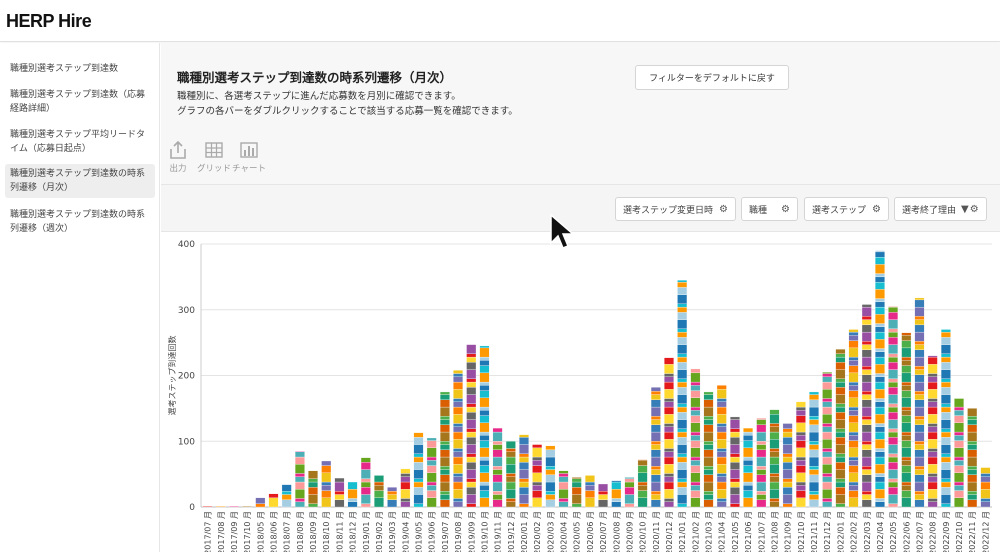  Describe the element at coordinates (80, 142) in the screenshot. I see `sidebar-item-lead-time: 職種別選考ステップ平均リードタイム（応募日起点）` at that location.